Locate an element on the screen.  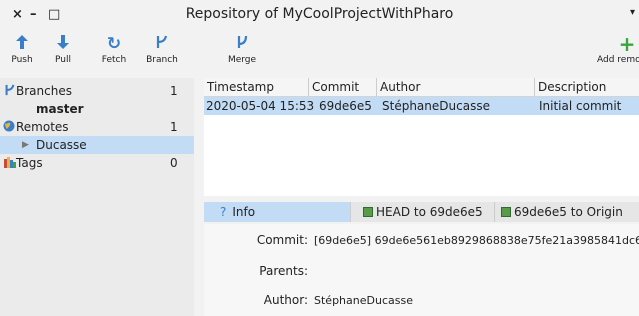
sidebar-item-remotes: Remotes 1 is located at coordinates (97, 127).